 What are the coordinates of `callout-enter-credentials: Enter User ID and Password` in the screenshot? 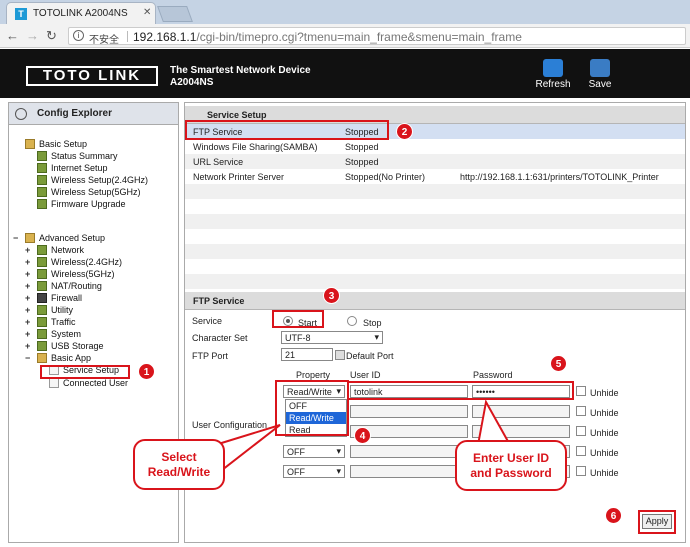 It's located at (511, 465).